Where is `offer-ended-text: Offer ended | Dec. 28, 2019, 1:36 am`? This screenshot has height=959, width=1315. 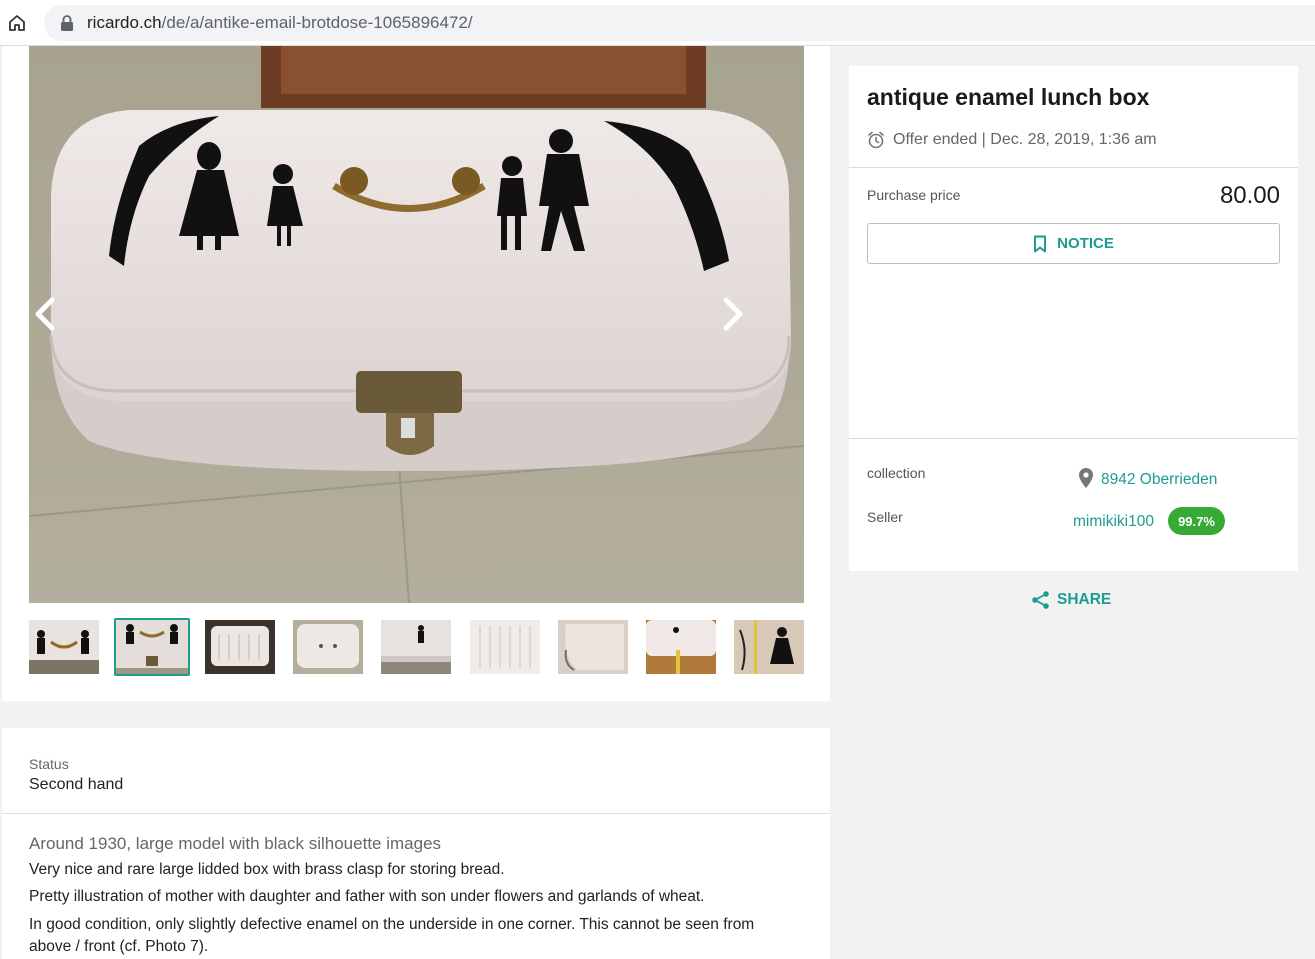
offer-ended-text: Offer ended | Dec. 28, 2019, 1:36 am is located at coordinates (1025, 139).